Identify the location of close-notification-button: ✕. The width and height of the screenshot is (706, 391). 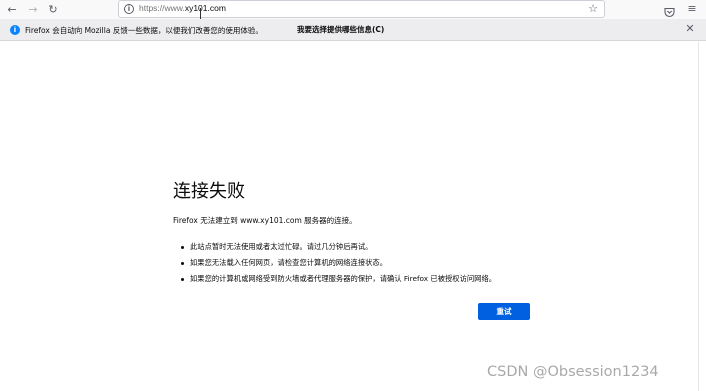
(690, 29).